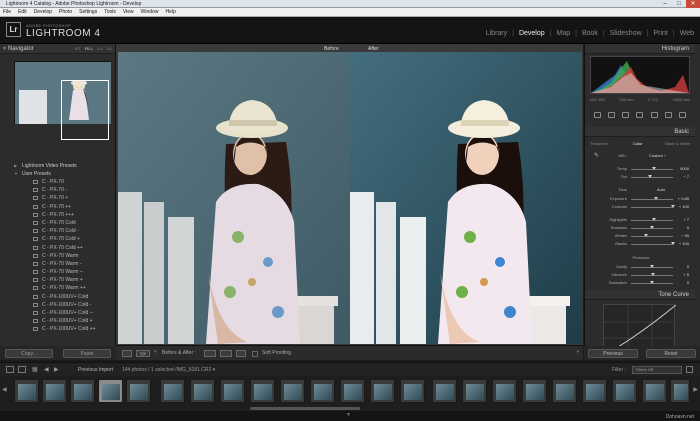 This screenshot has height=421, width=700. I want to click on minimize-button: –, so click(665, 4).